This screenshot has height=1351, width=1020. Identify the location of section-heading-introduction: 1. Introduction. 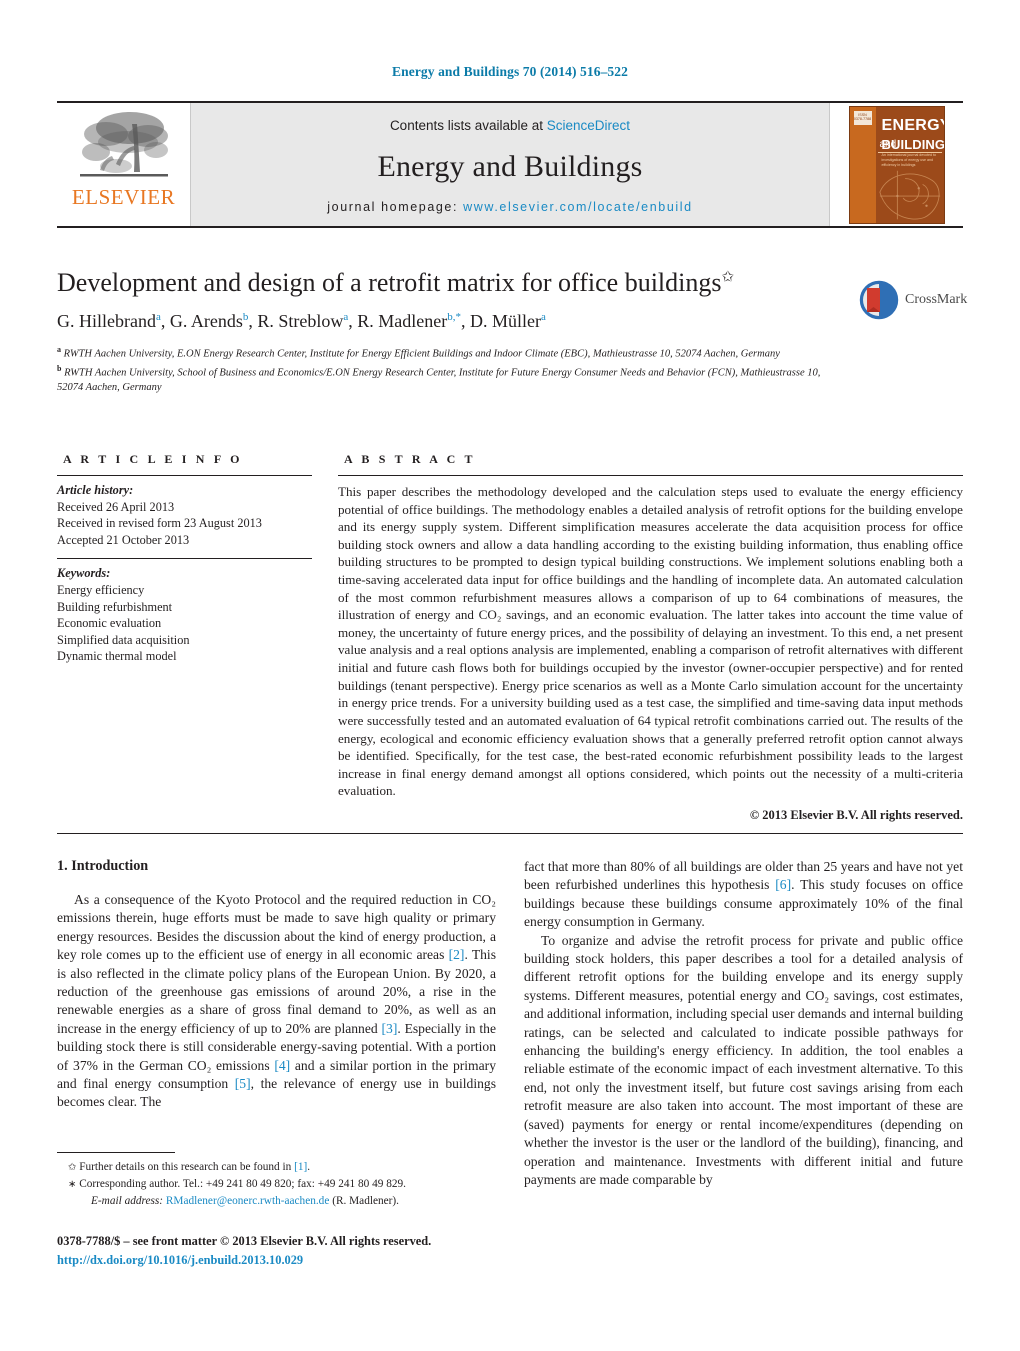
(103, 866).